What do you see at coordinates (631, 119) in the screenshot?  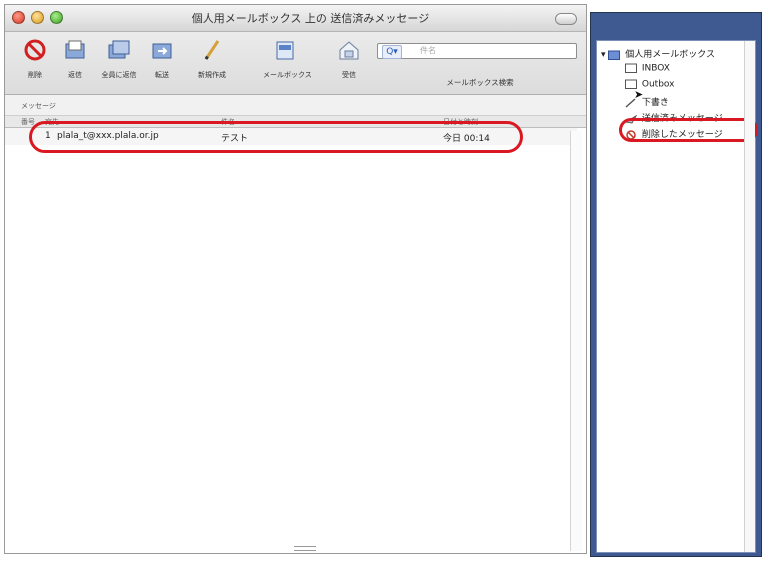 I see `sent-folder-icon` at bounding box center [631, 119].